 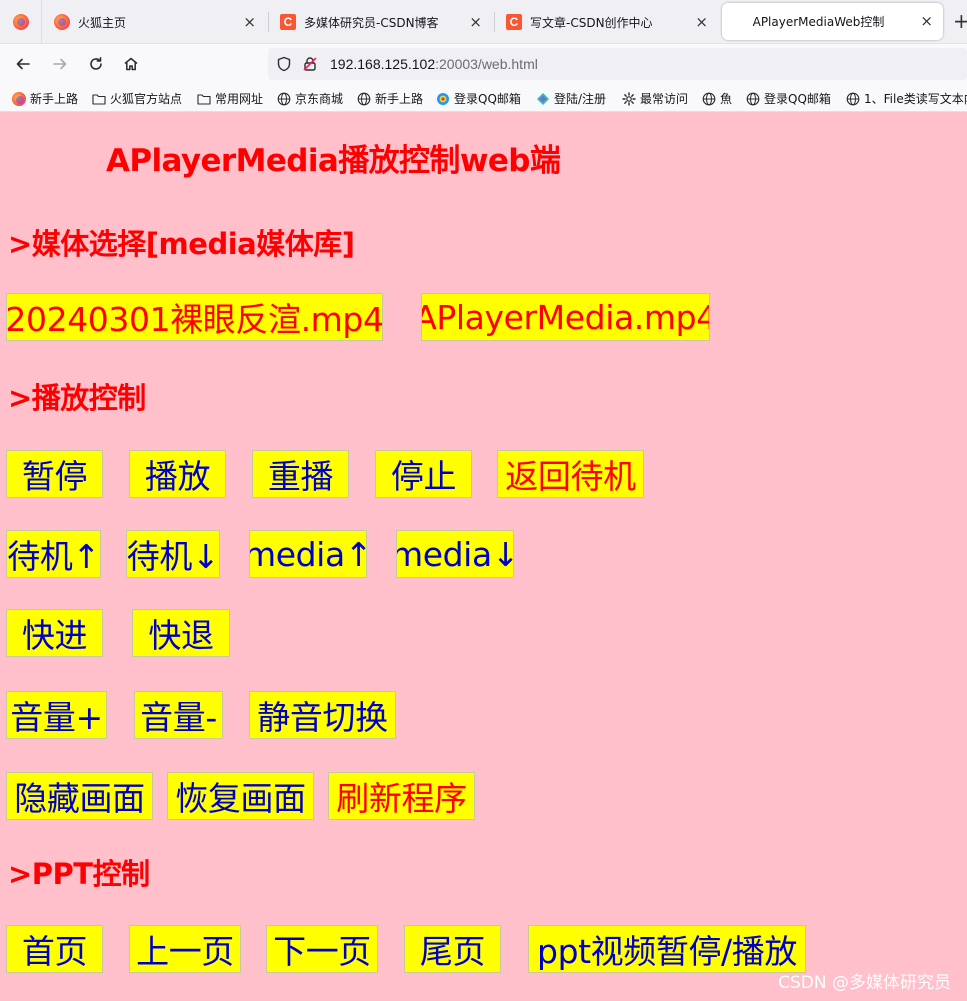 I want to click on bookmark-item: 魚, so click(x=717, y=98).